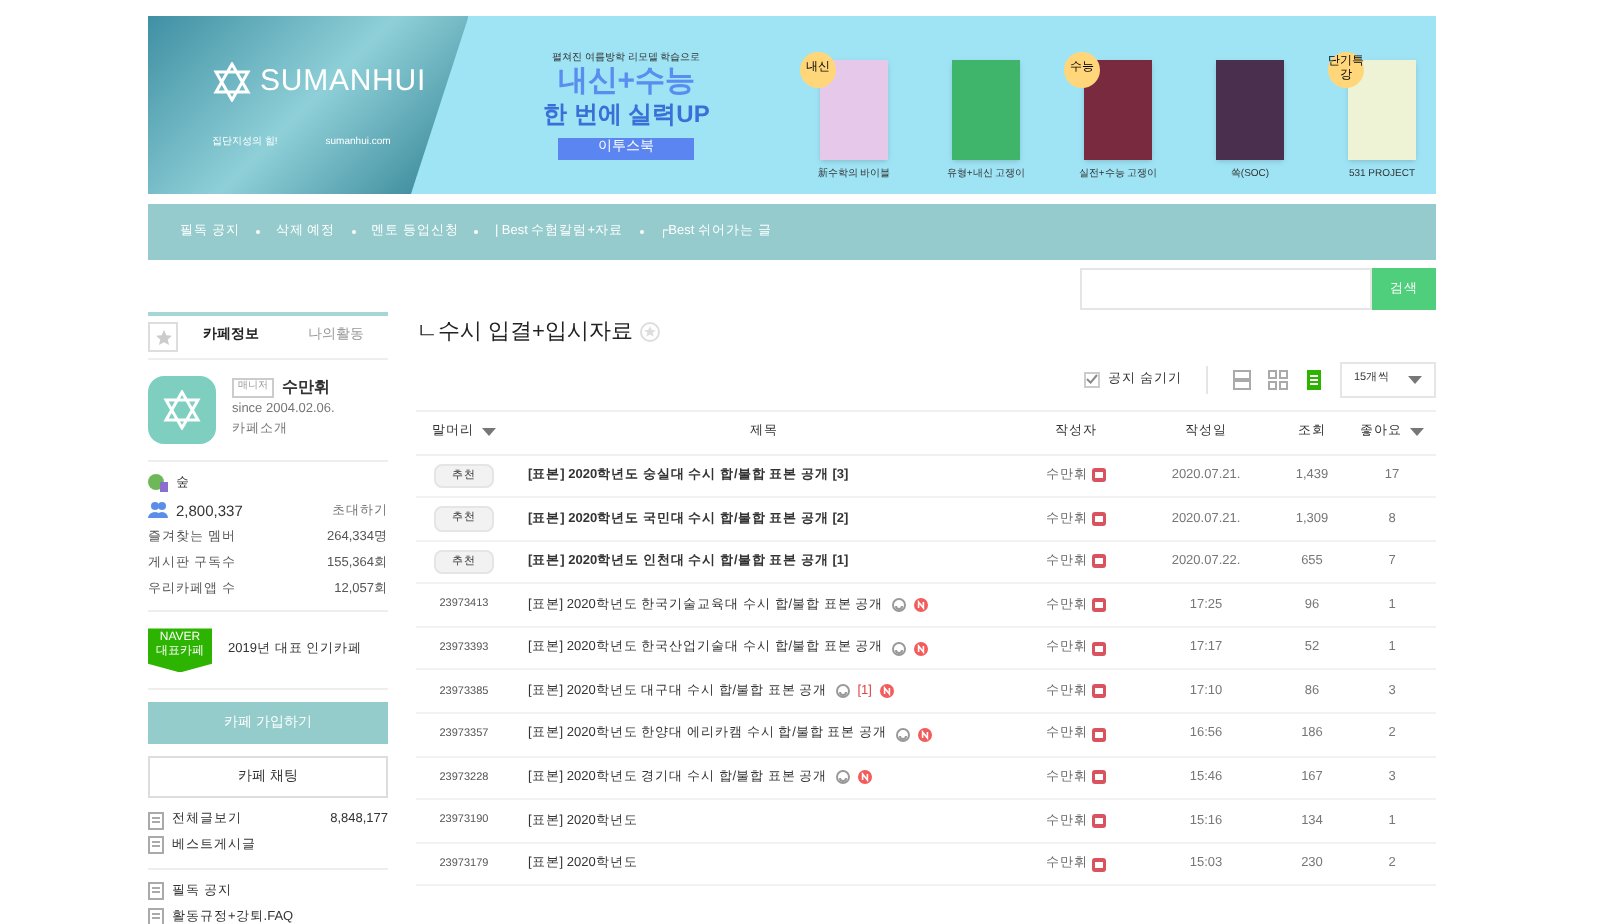 The width and height of the screenshot is (1600, 924). What do you see at coordinates (1314, 379) in the screenshot?
I see `list-view-icon` at bounding box center [1314, 379].